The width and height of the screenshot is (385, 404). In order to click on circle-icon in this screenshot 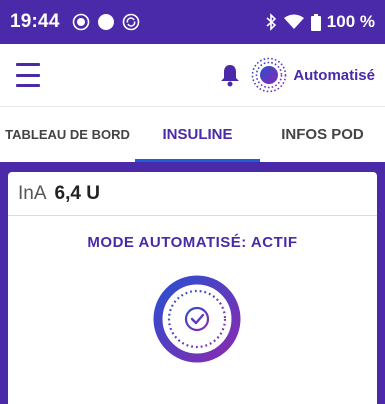, I will do `click(105, 22)`.